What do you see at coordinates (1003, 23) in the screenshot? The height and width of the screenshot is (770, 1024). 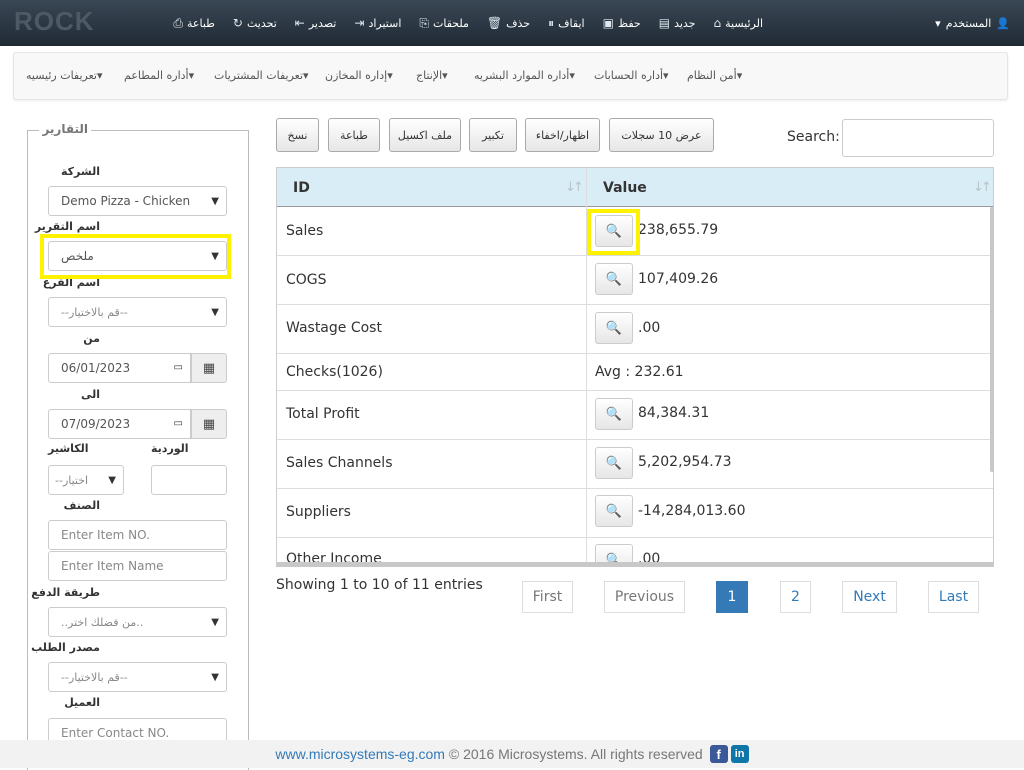 I see `user-icon: 👤` at bounding box center [1003, 23].